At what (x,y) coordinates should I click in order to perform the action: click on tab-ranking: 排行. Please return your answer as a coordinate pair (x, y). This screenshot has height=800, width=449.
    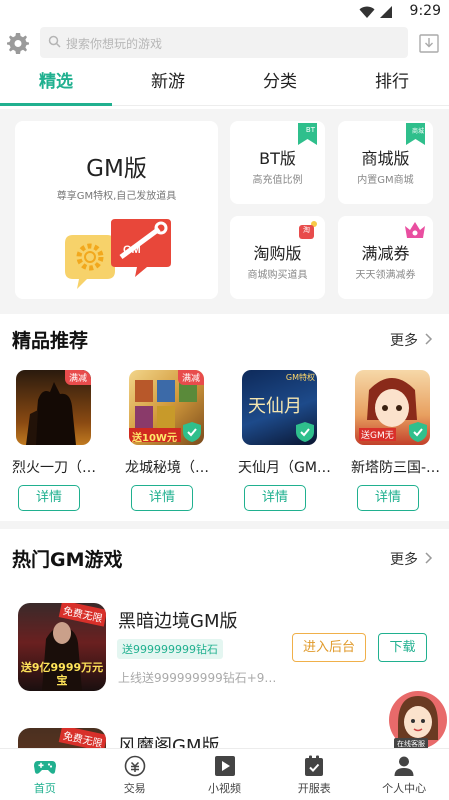
    Looking at the image, I should click on (392, 83).